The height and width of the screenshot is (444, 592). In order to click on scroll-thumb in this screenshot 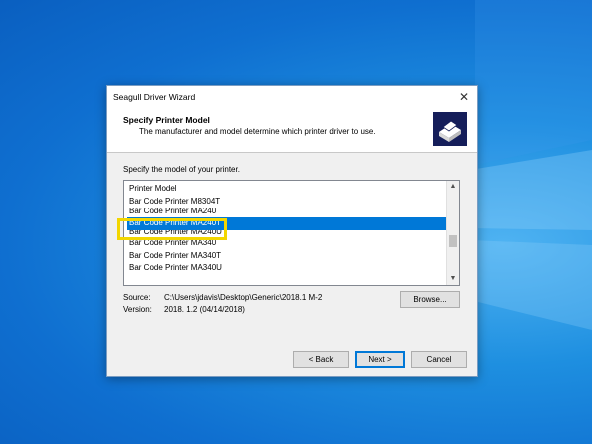, I will do `click(453, 241)`.